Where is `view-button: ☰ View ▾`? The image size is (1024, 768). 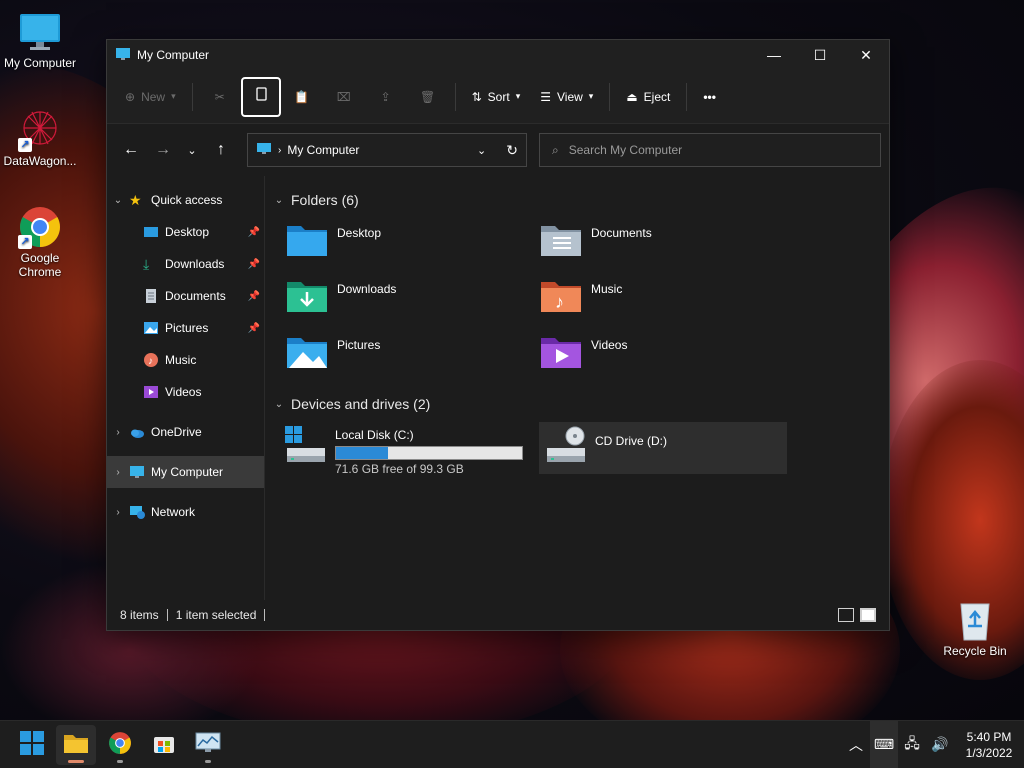
view-button: ☰ View ▾ is located at coordinates (566, 97).